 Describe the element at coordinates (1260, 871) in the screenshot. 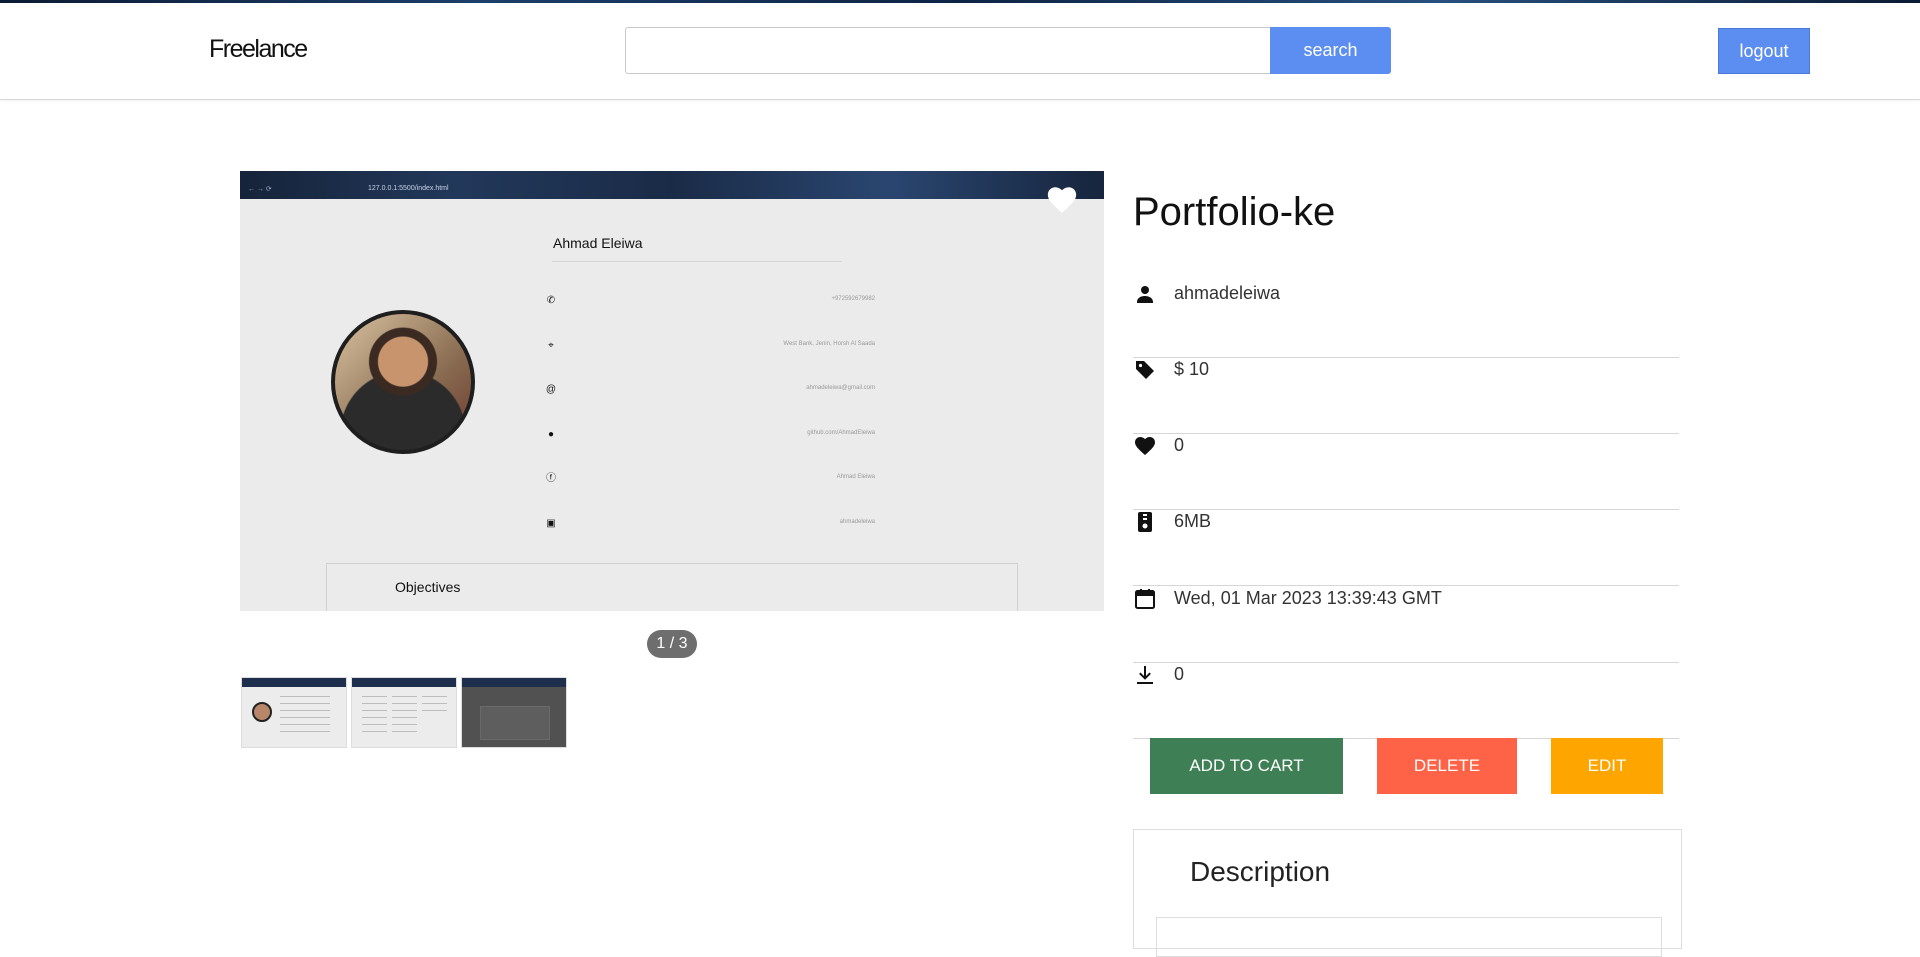

I see `description-heading: Description` at that location.